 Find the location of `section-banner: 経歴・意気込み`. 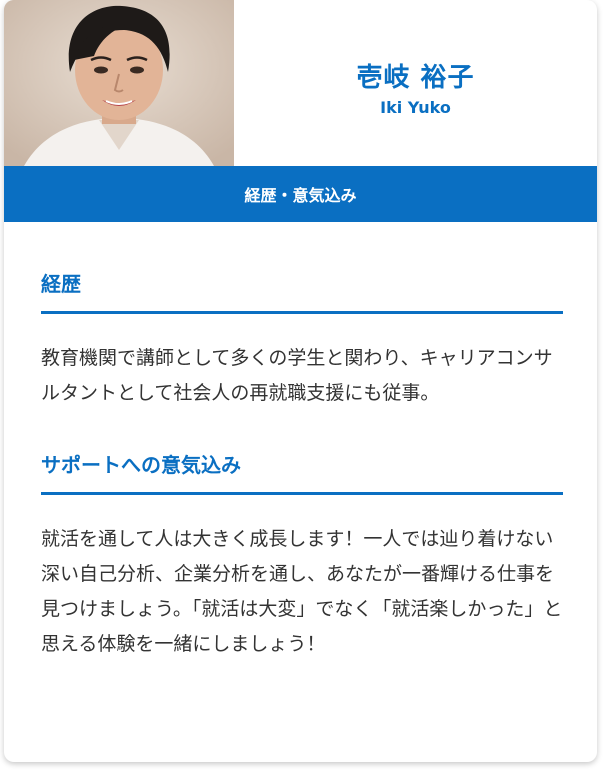

section-banner: 経歴・意気込み is located at coordinates (300, 194).